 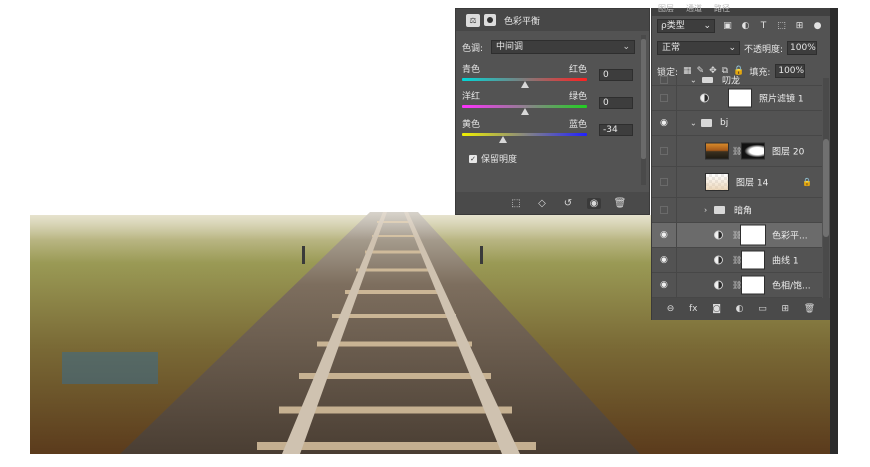 I want to click on blend-mode-select: 正常 ⌄, so click(x=698, y=48).